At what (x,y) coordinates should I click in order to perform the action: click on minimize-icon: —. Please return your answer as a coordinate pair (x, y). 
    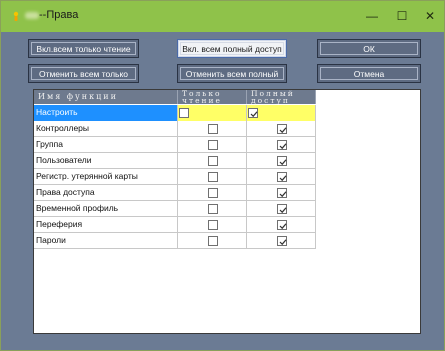
    Looking at the image, I should click on (372, 16).